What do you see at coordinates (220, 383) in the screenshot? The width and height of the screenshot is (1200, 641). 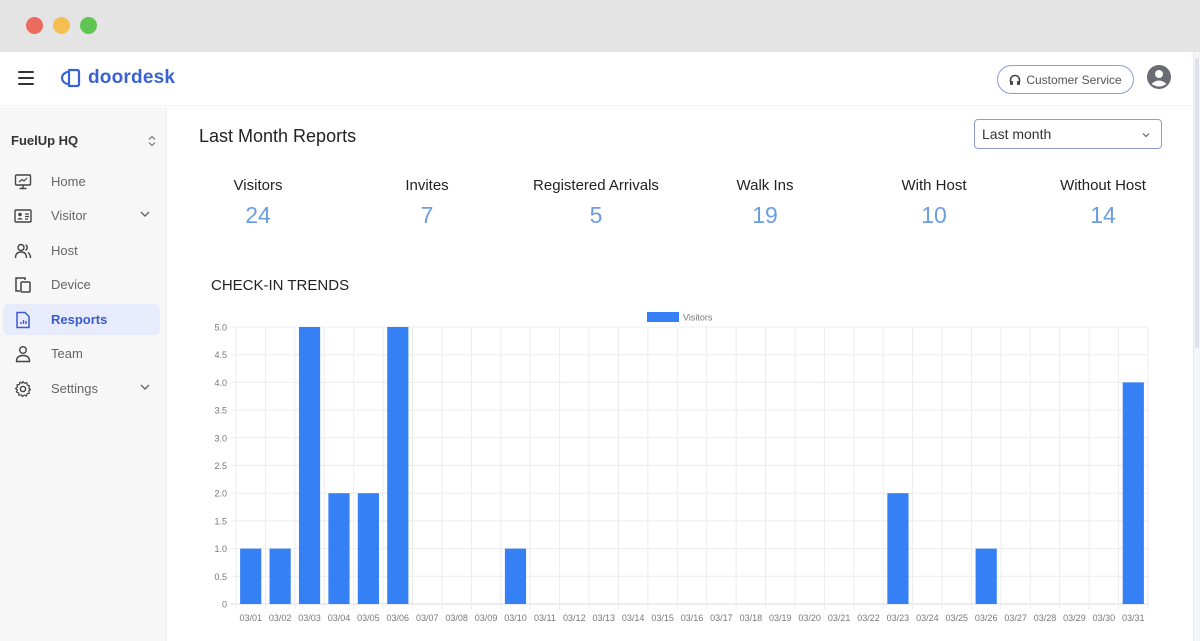 I see `y-tick-label: 4.0` at bounding box center [220, 383].